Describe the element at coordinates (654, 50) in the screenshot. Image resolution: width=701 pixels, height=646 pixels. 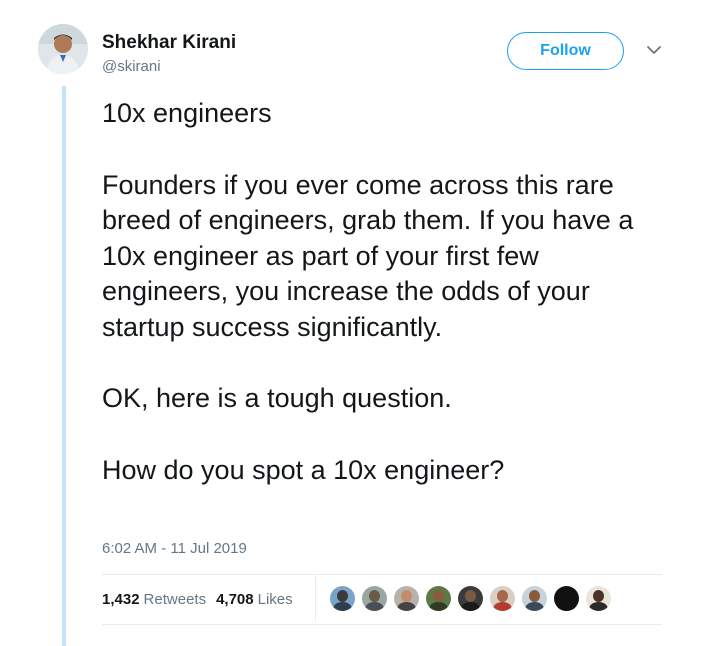
I see `chevron-down-icon` at that location.